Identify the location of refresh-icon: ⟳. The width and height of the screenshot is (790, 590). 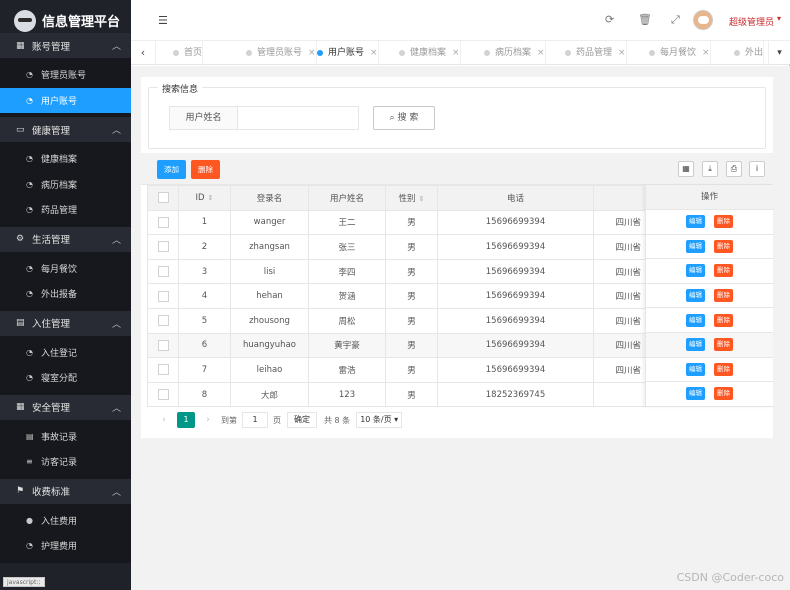
(609, 19).